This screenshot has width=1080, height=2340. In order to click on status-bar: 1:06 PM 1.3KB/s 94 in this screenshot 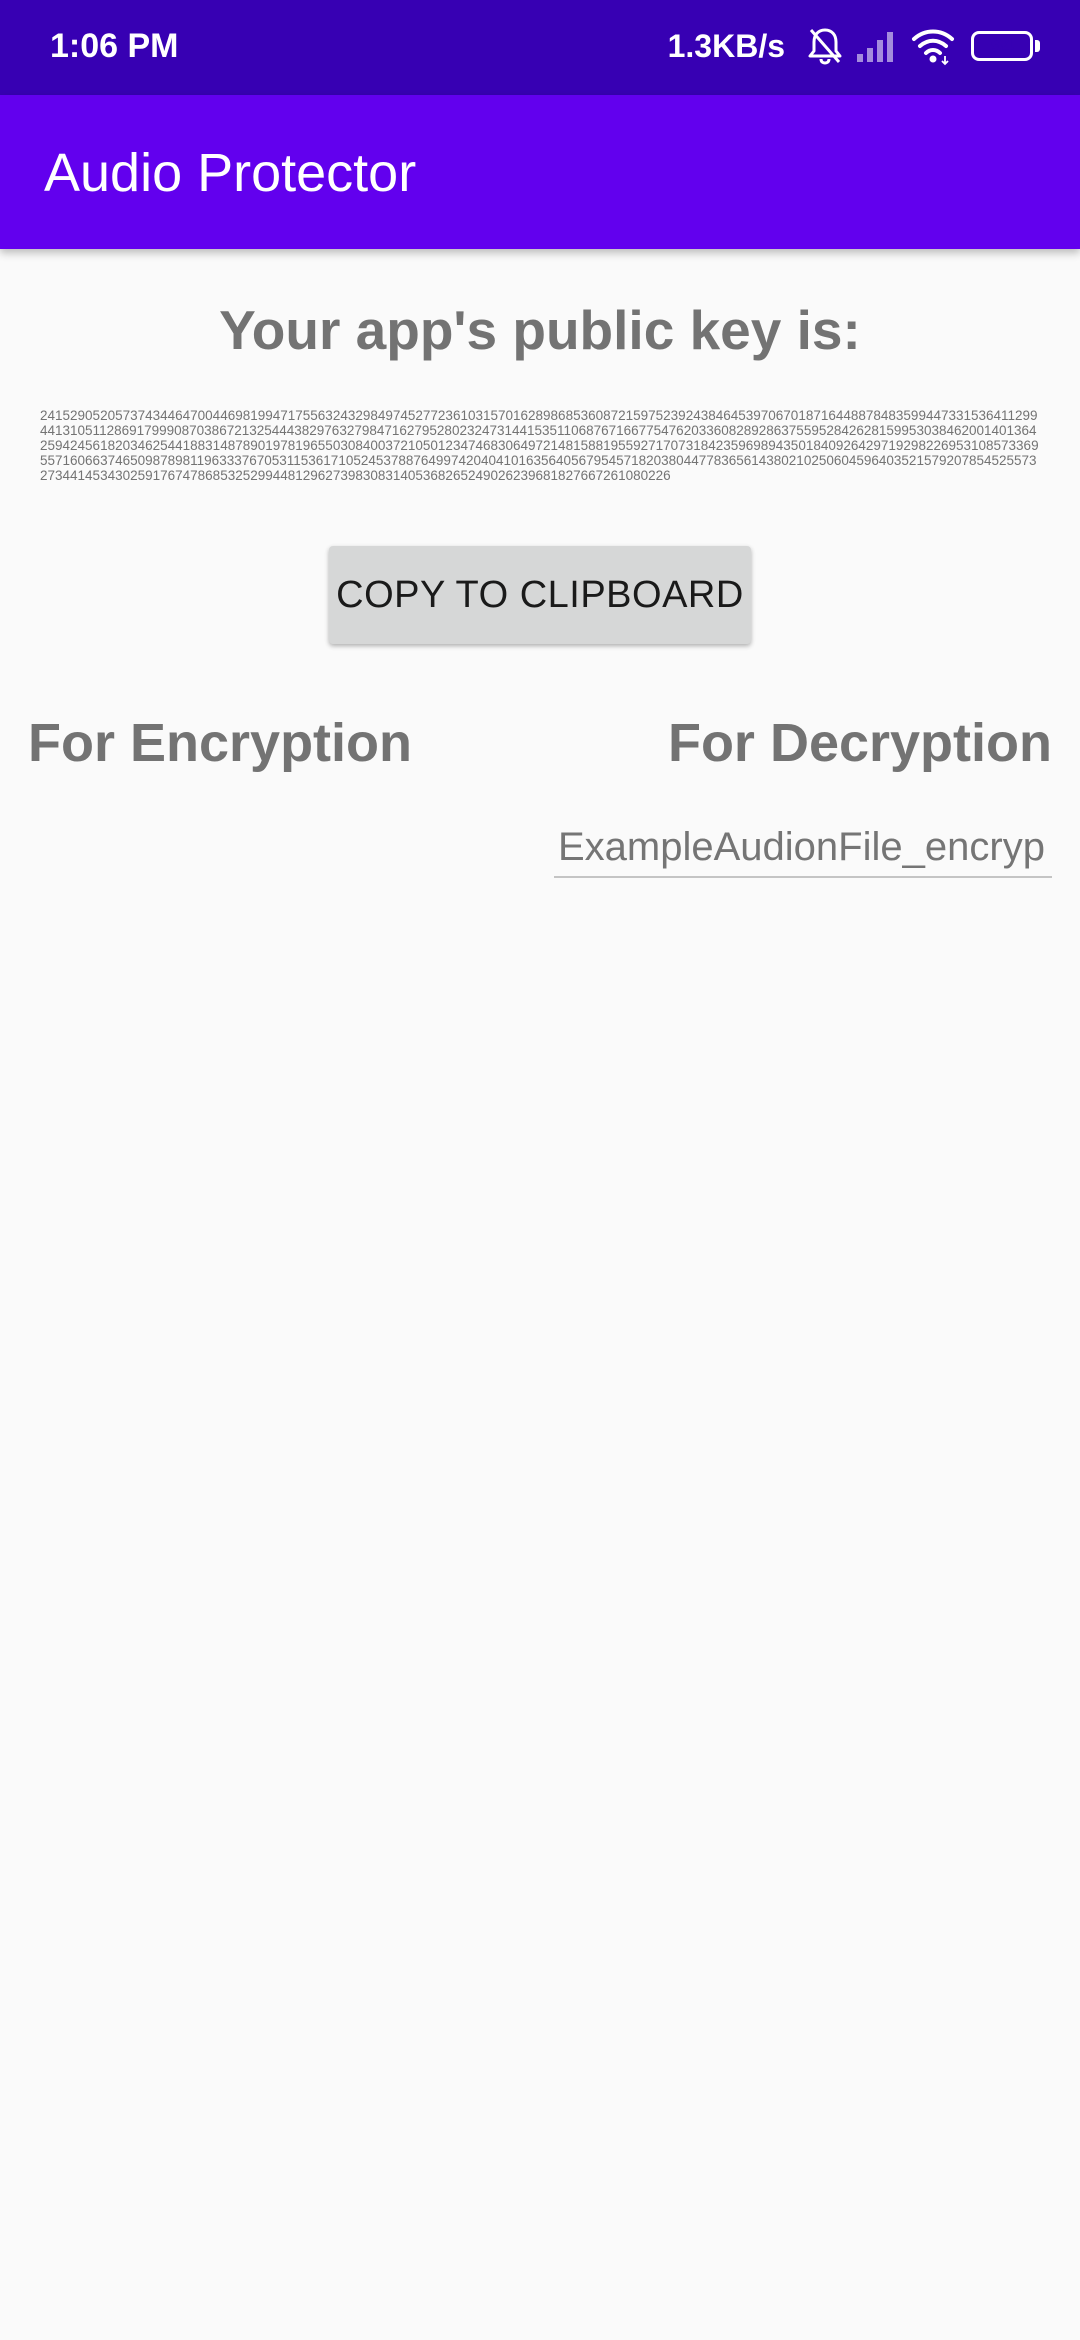, I will do `click(540, 47)`.